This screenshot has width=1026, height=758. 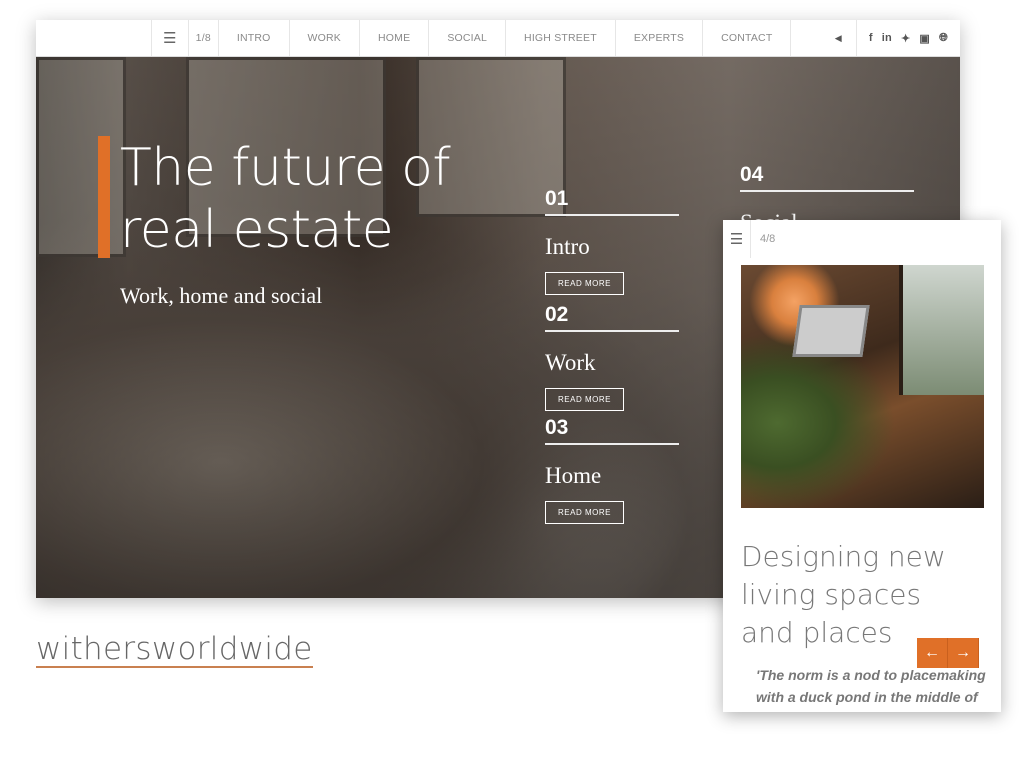 I want to click on mobile-nav: ☰ 4/8, so click(x=862, y=239).